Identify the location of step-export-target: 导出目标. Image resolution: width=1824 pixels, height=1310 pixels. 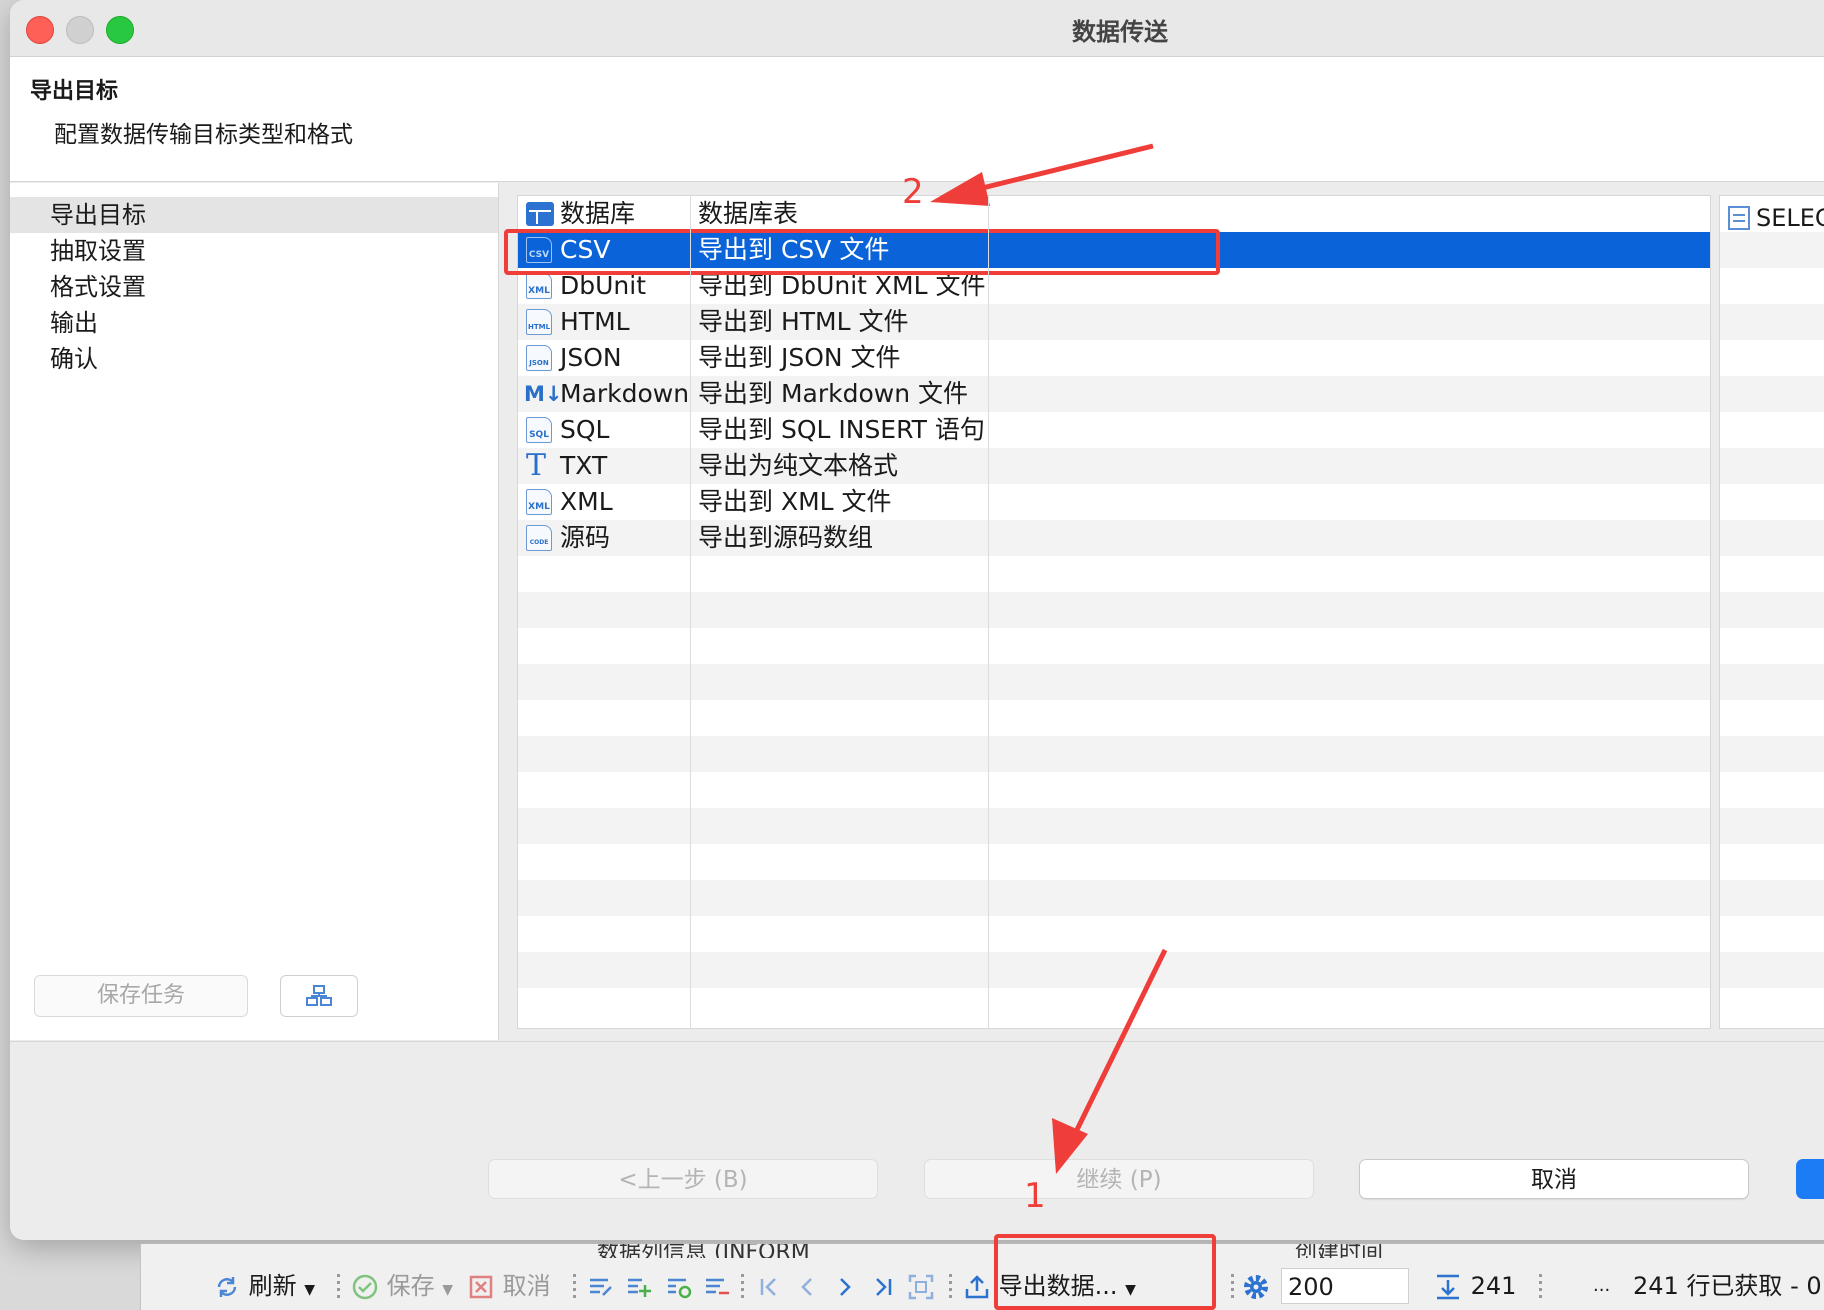
(254, 215).